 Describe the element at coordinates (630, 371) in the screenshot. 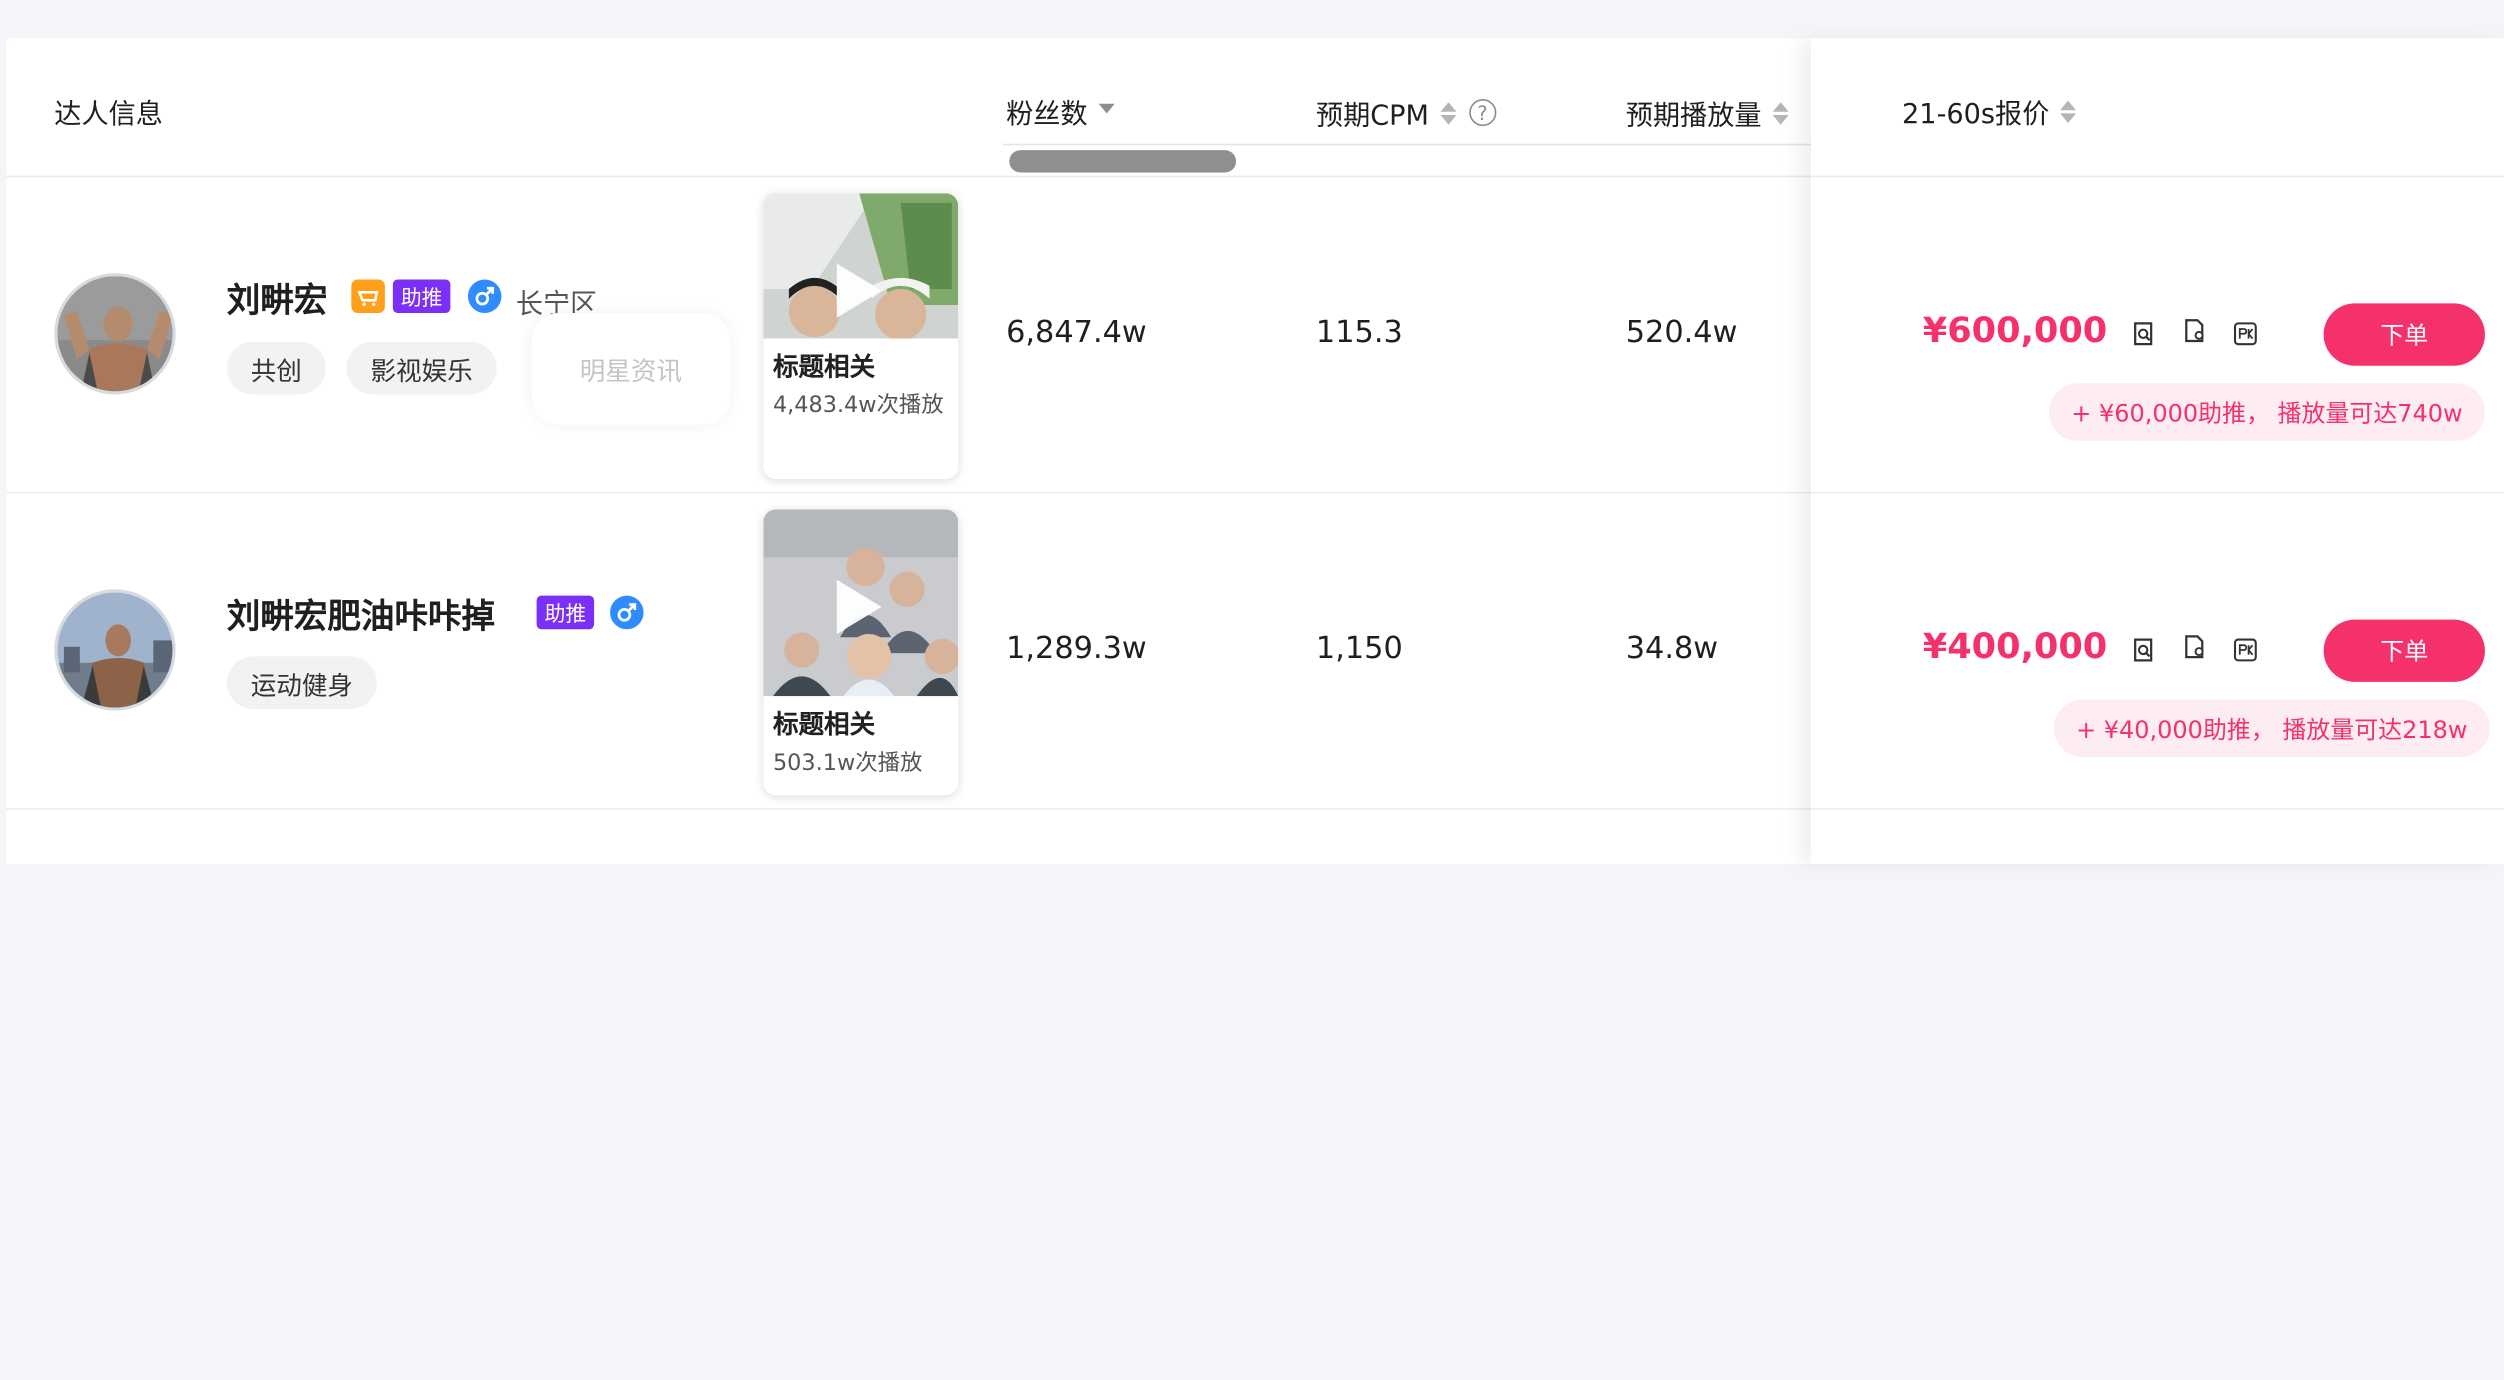

I see `tag: 明星资讯` at that location.